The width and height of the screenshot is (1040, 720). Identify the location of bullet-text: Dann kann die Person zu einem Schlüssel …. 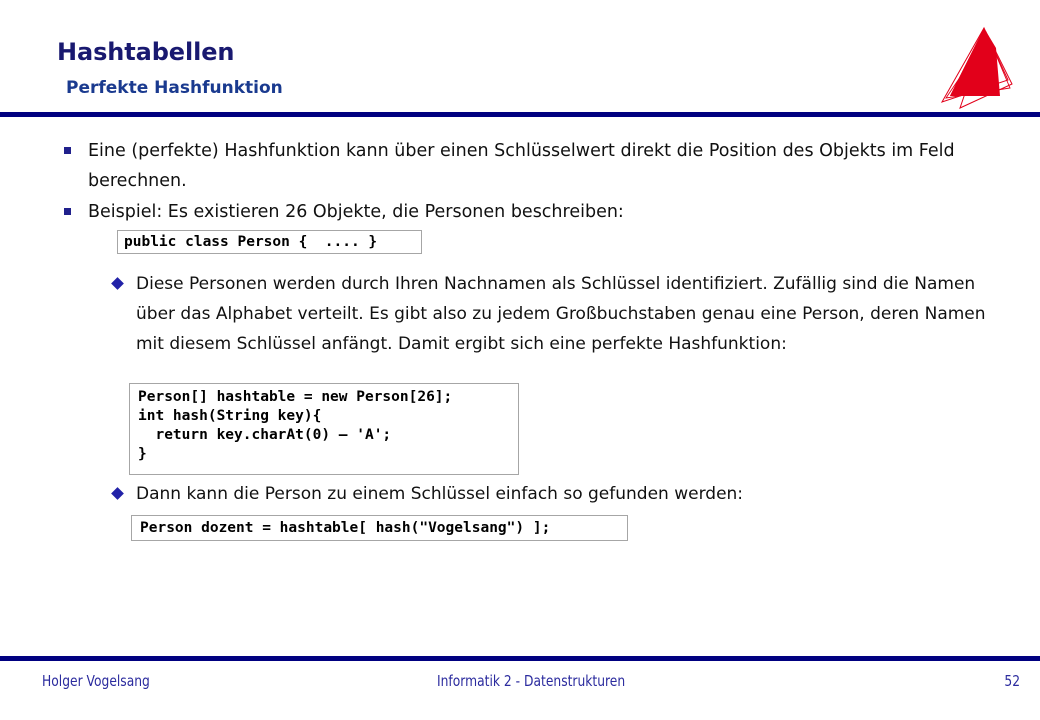
(440, 494).